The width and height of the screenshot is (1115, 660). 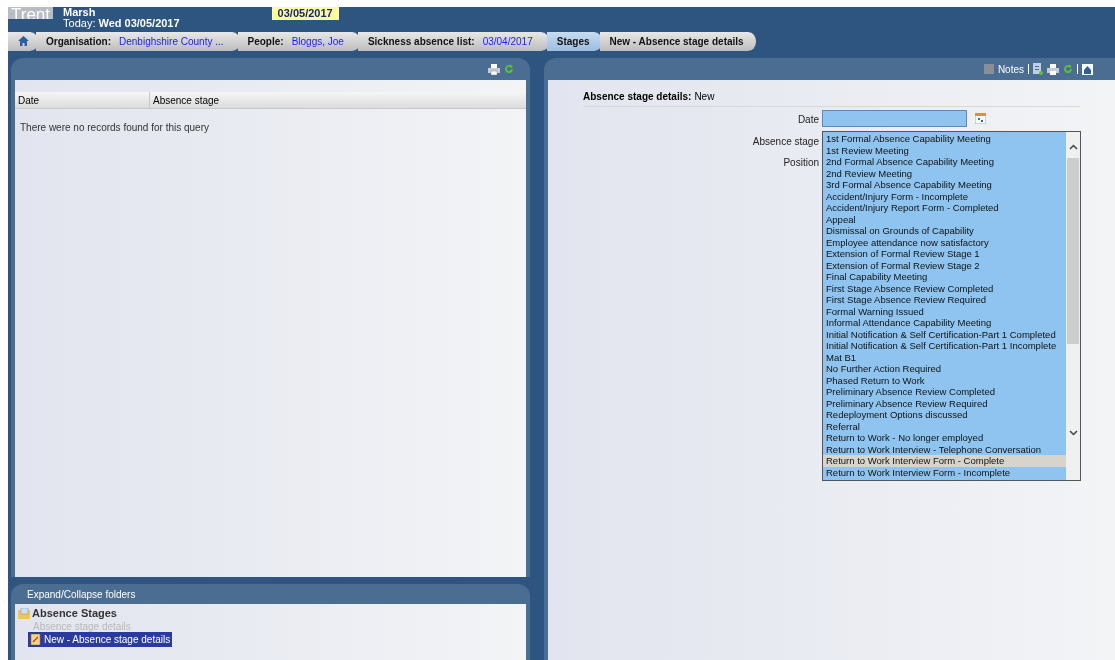 What do you see at coordinates (1073, 433) in the screenshot?
I see `scroll-down-icon` at bounding box center [1073, 433].